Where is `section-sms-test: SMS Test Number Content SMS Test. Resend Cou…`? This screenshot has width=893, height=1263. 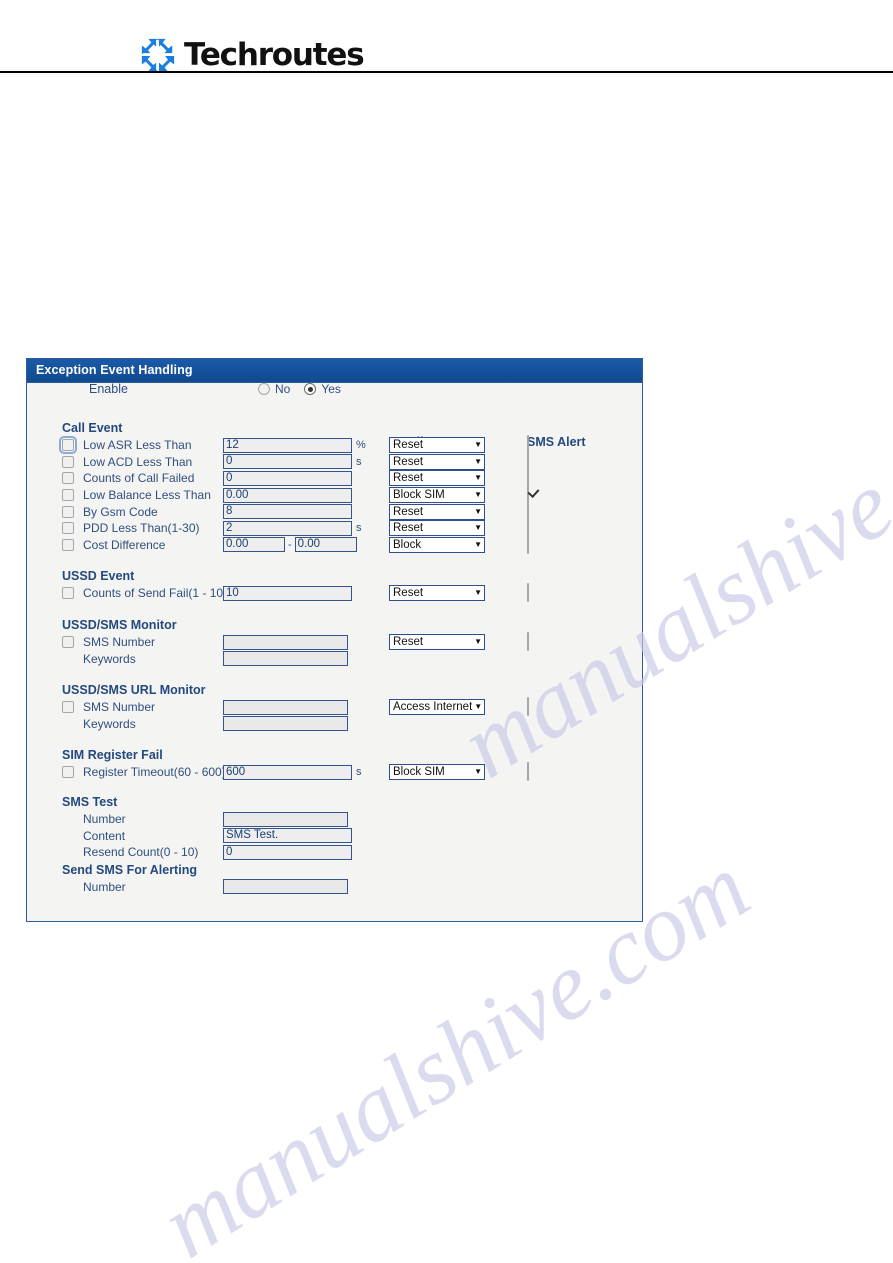
section-sms-test: SMS Test Number Content SMS Test. Resend Cou… is located at coordinates (334, 827).